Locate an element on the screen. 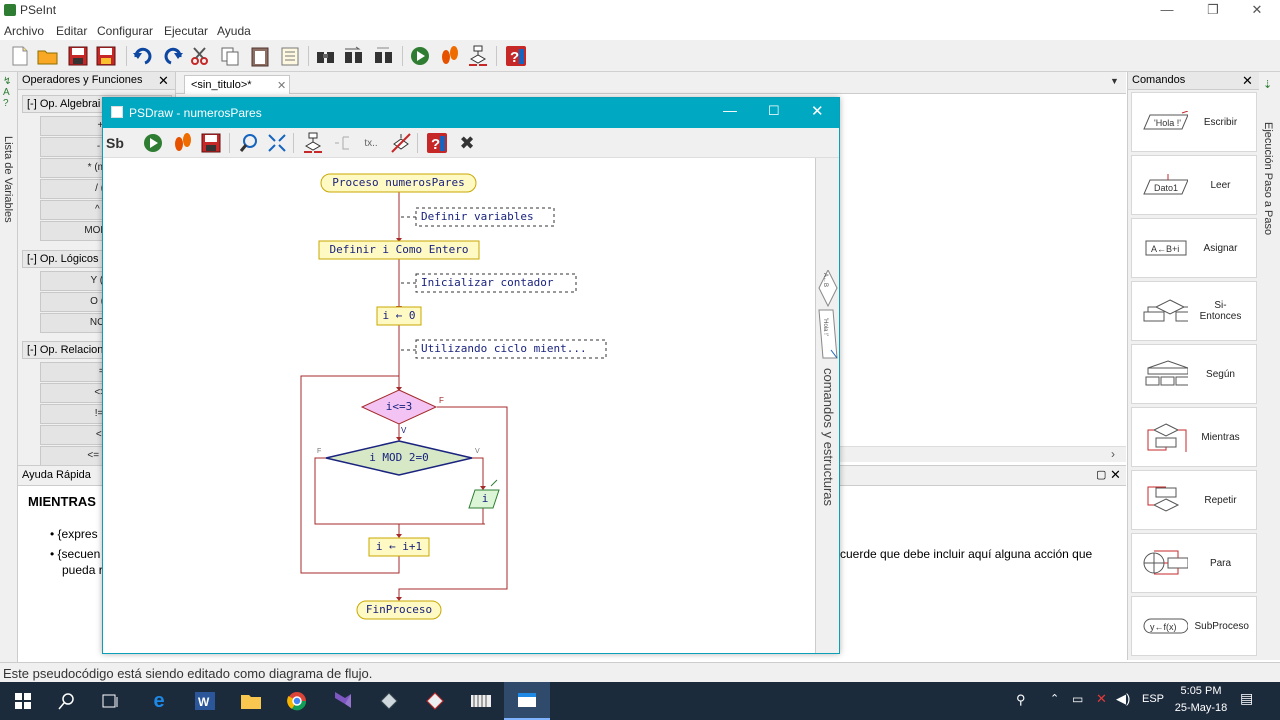 This screenshot has width=1280, height=720. psdraw-close-button: ✕ is located at coordinates (817, 111).